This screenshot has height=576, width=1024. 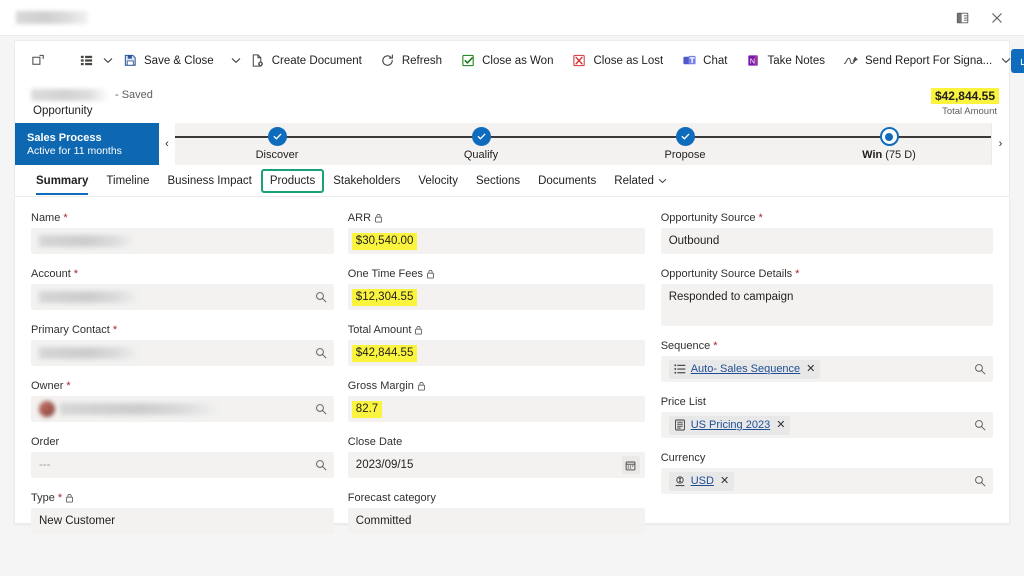 I want to click on share-button: Share, so click(x=1017, y=60).